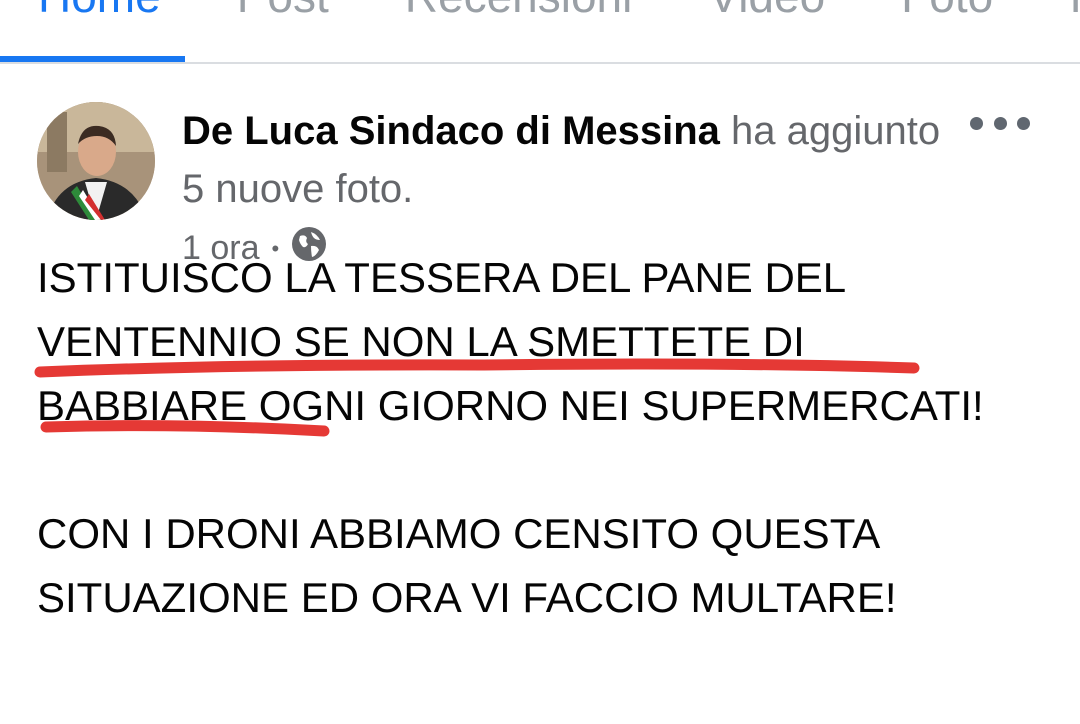  I want to click on tab-home: Home, so click(99, 13).